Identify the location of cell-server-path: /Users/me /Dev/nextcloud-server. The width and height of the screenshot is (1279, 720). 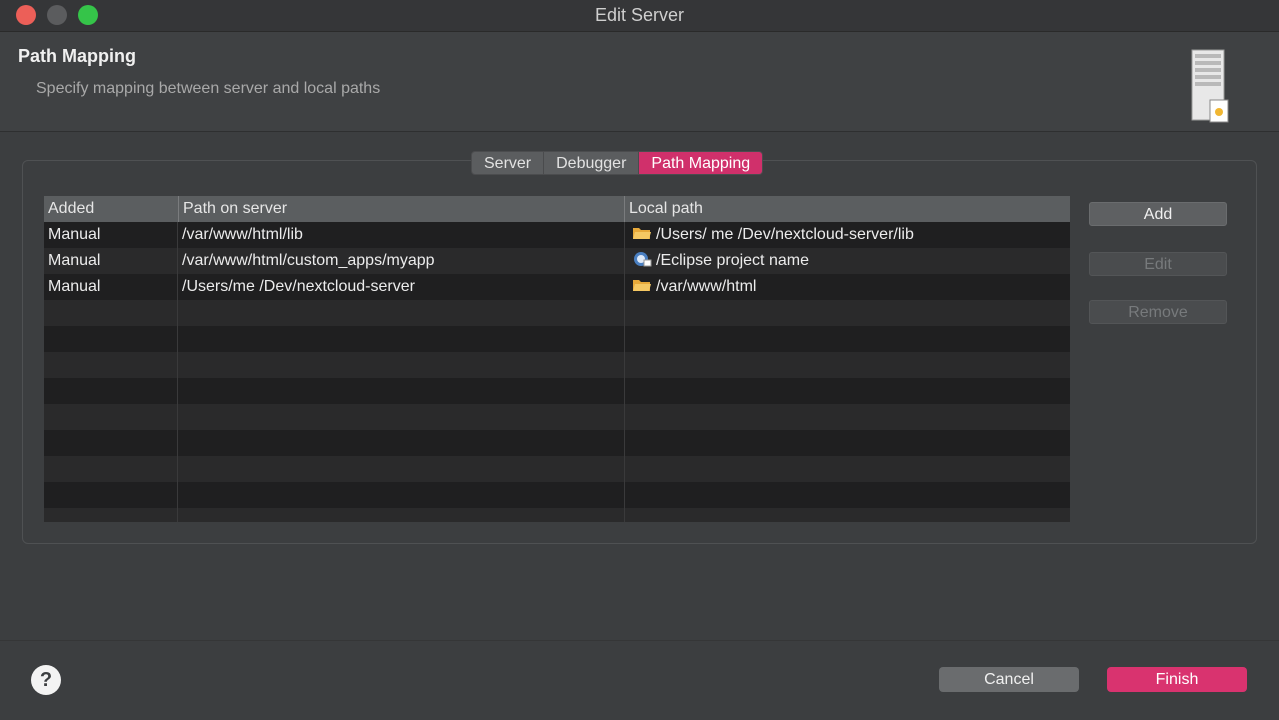
(298, 286).